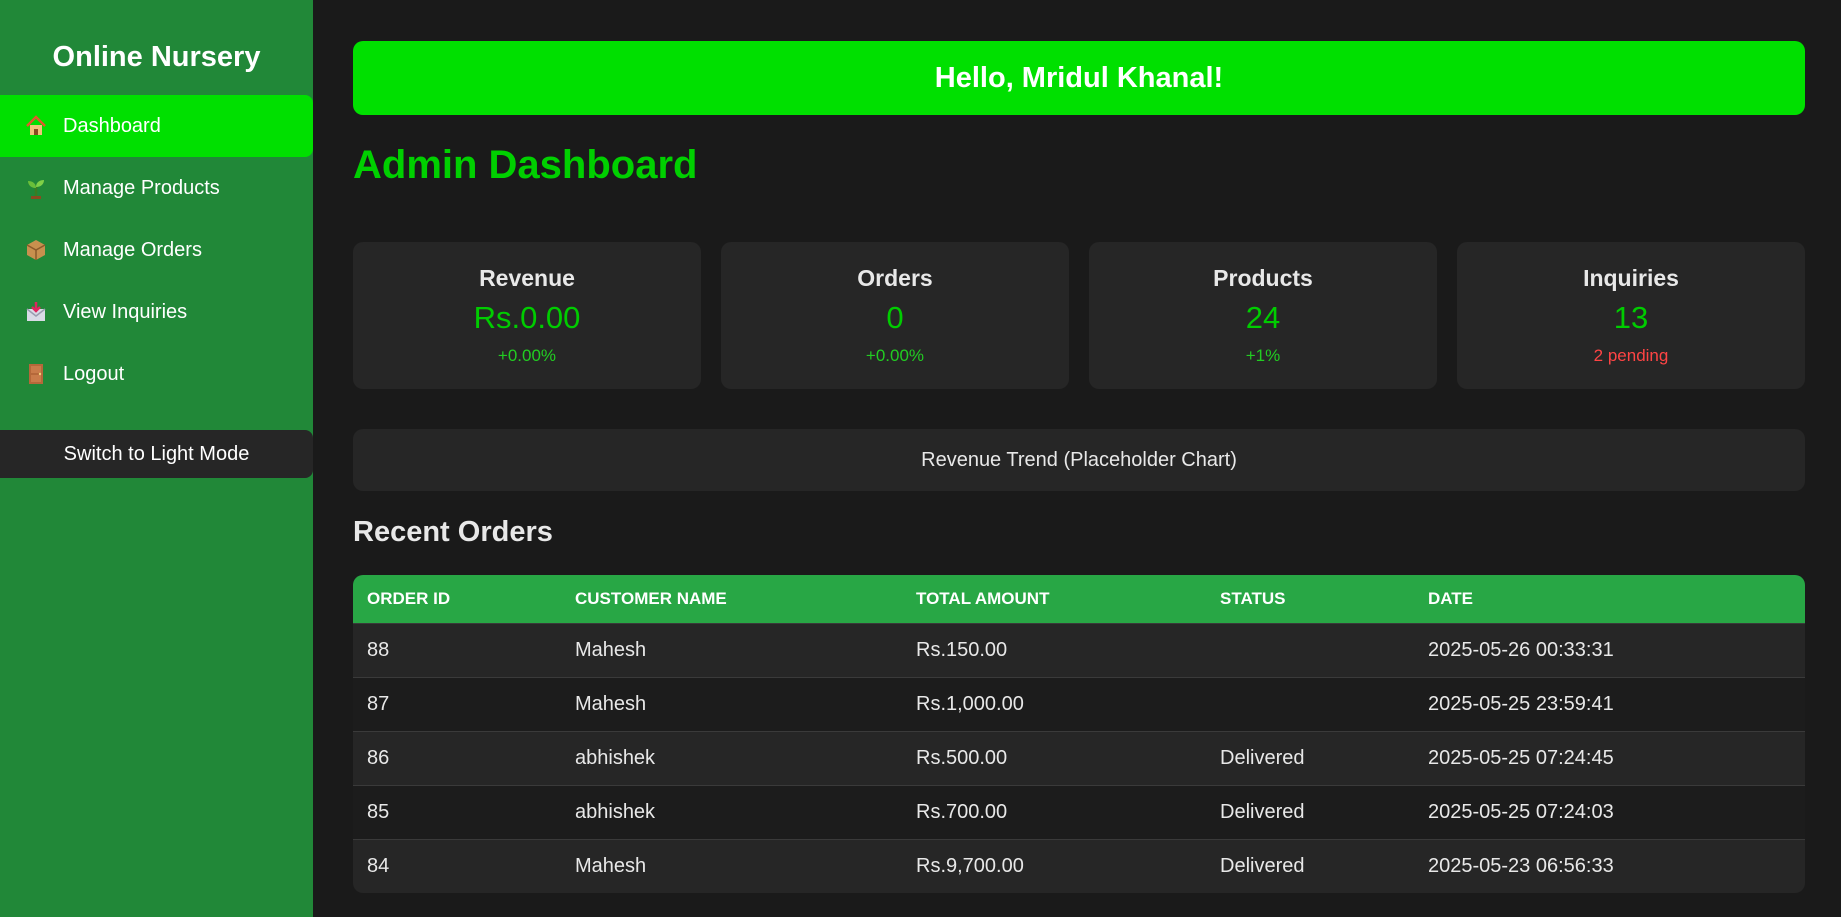 This screenshot has height=917, width=1841. I want to click on cell-order-id: 86, so click(457, 758).